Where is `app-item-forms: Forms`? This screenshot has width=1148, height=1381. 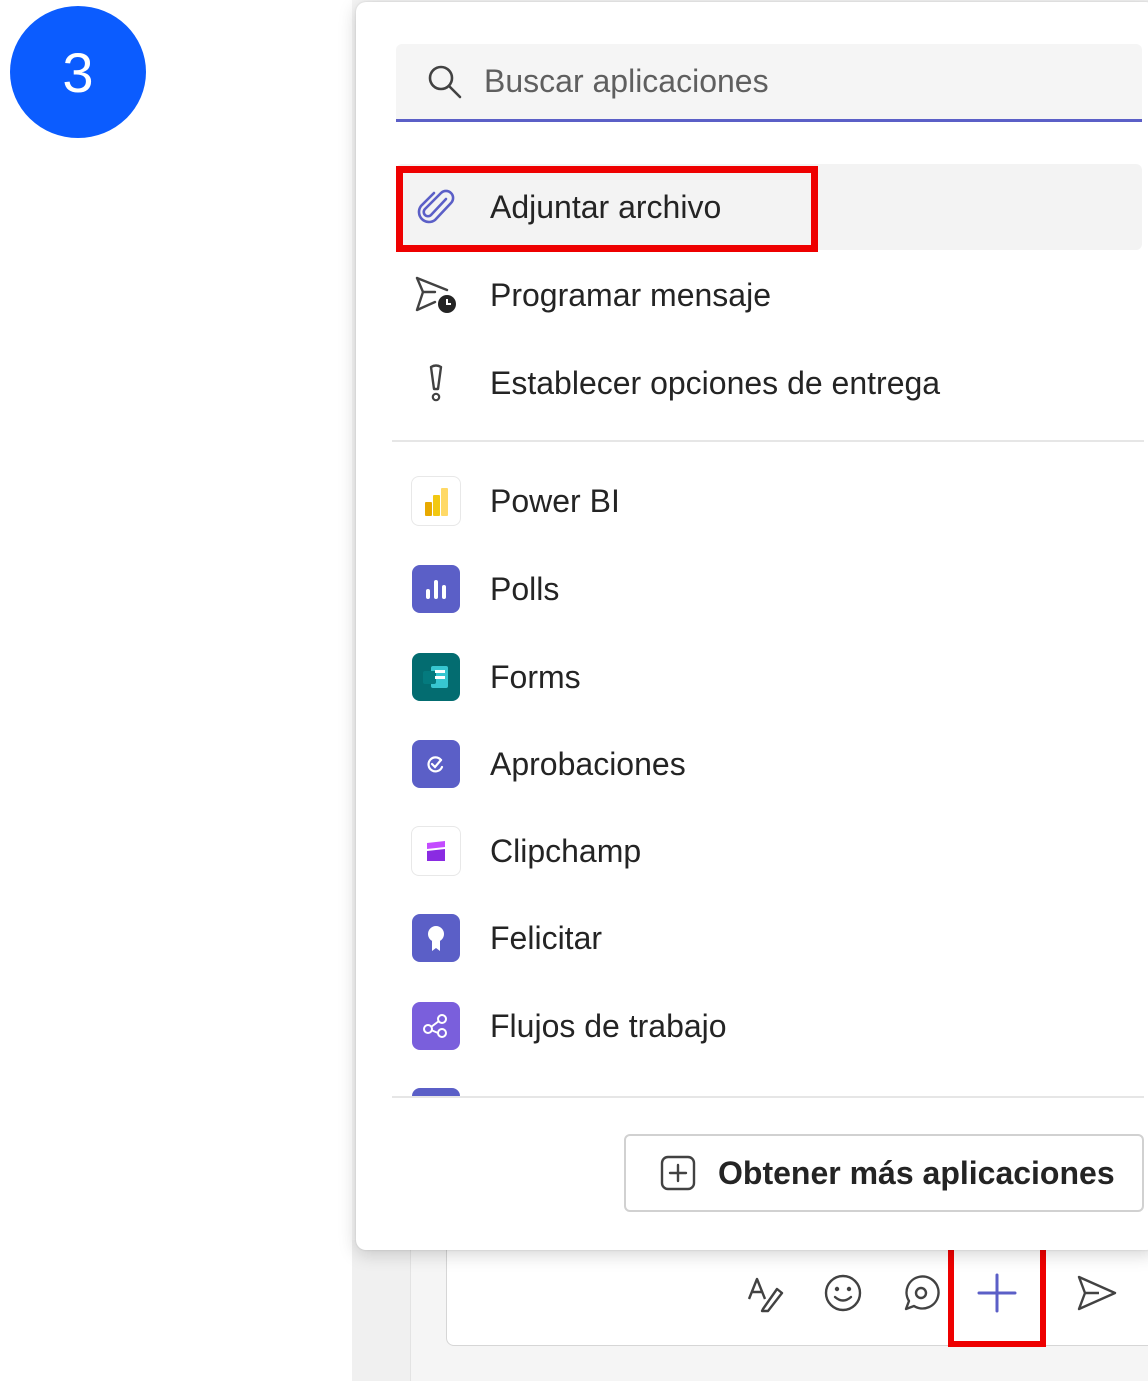 app-item-forms: Forms is located at coordinates (769, 677).